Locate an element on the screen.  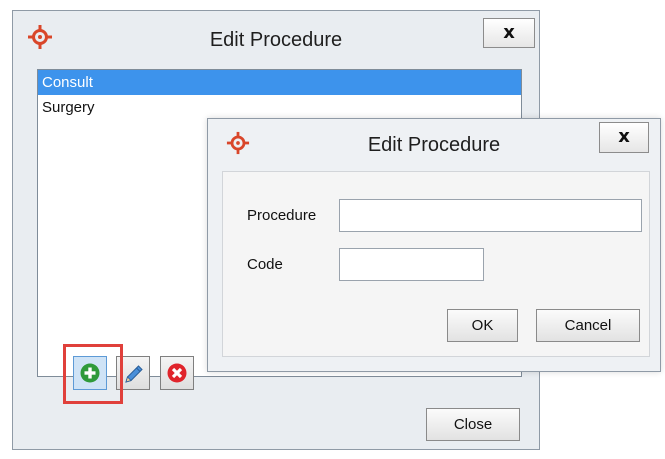
code-label: Code is located at coordinates (265, 264).